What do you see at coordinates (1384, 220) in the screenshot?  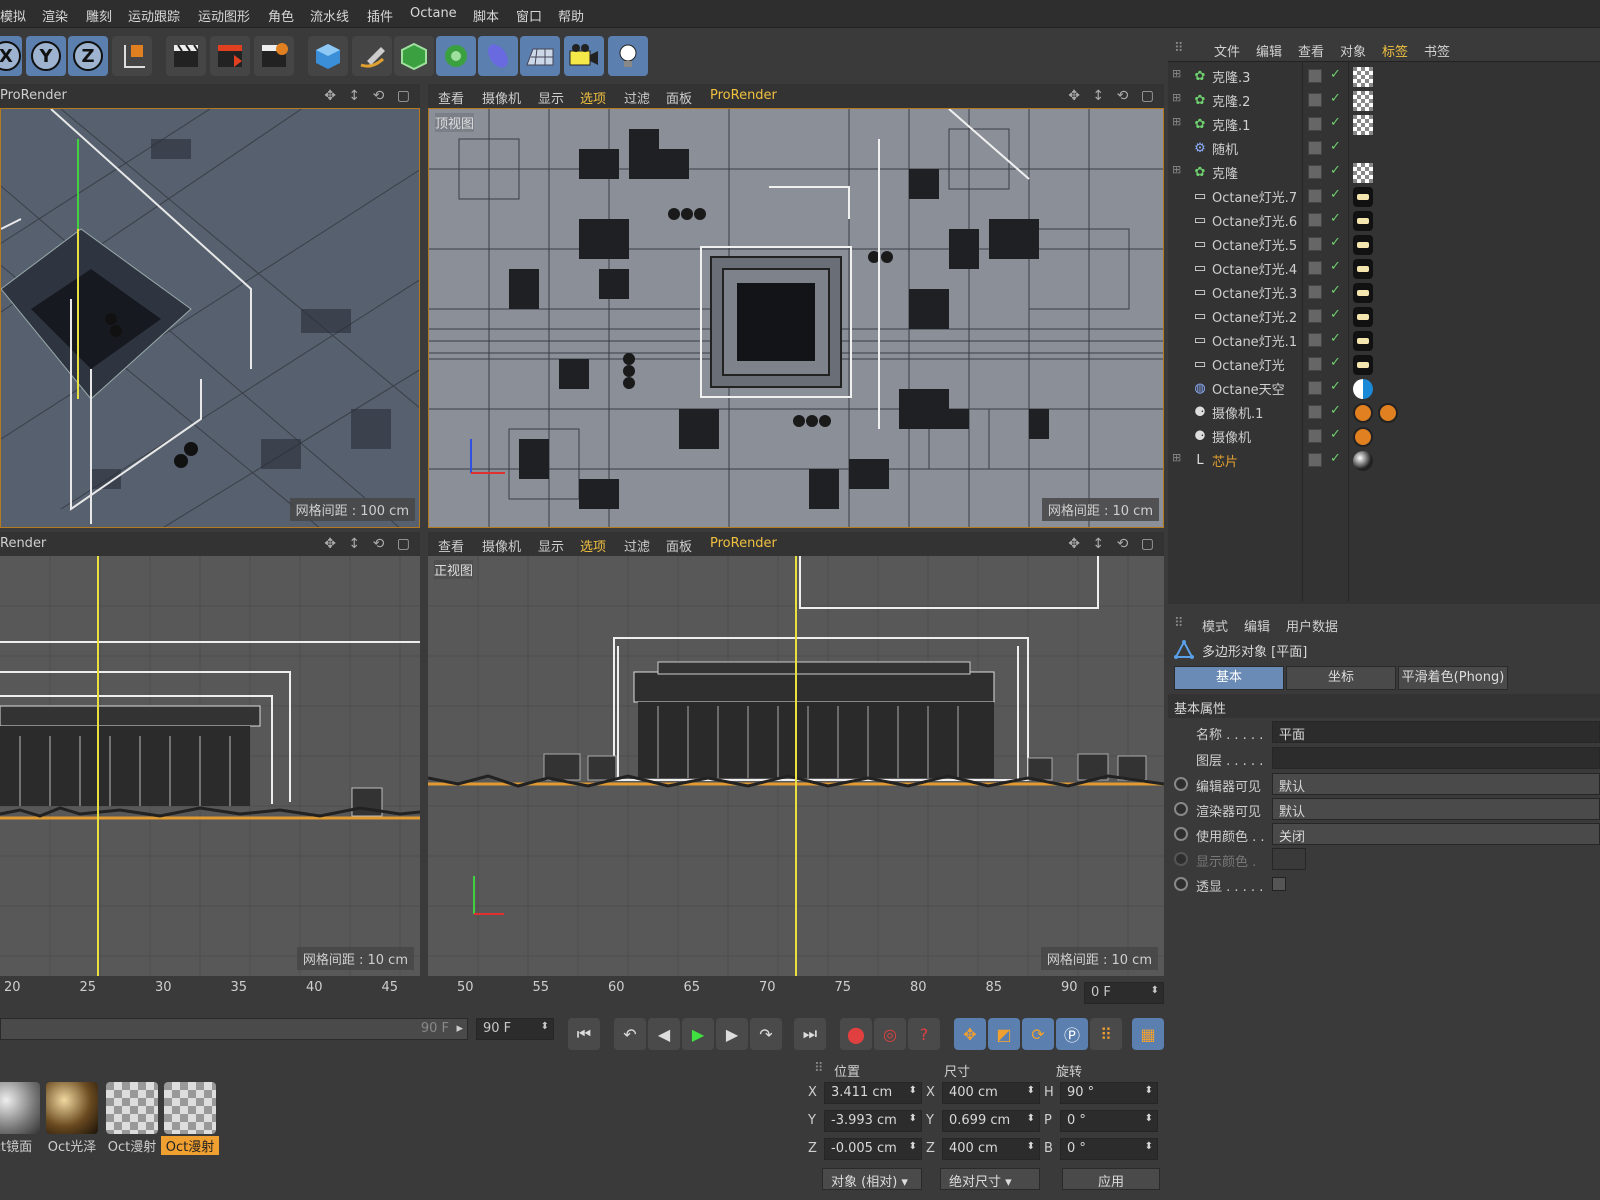 I see `object-row: ▭ Octane灯光.6 ✓` at bounding box center [1384, 220].